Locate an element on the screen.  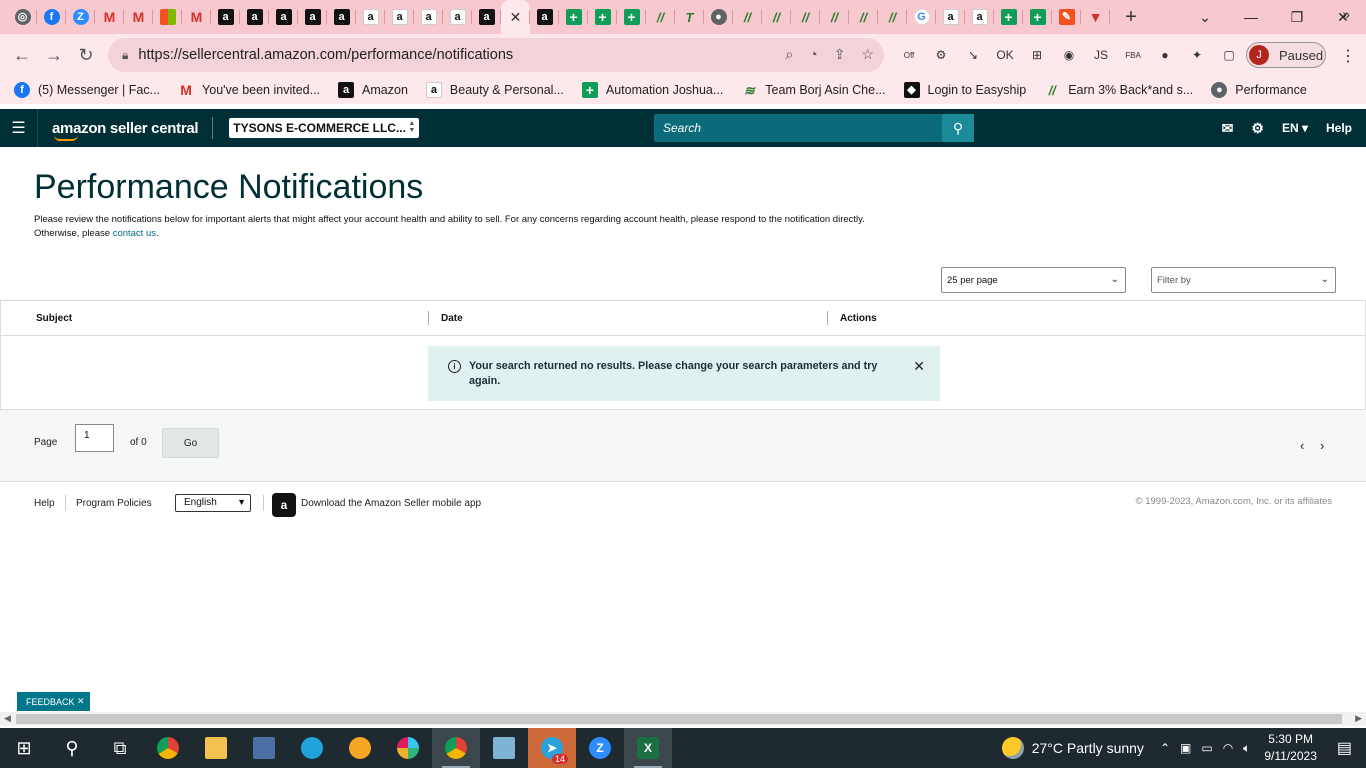
app-icon is located at coordinates (504, 748).